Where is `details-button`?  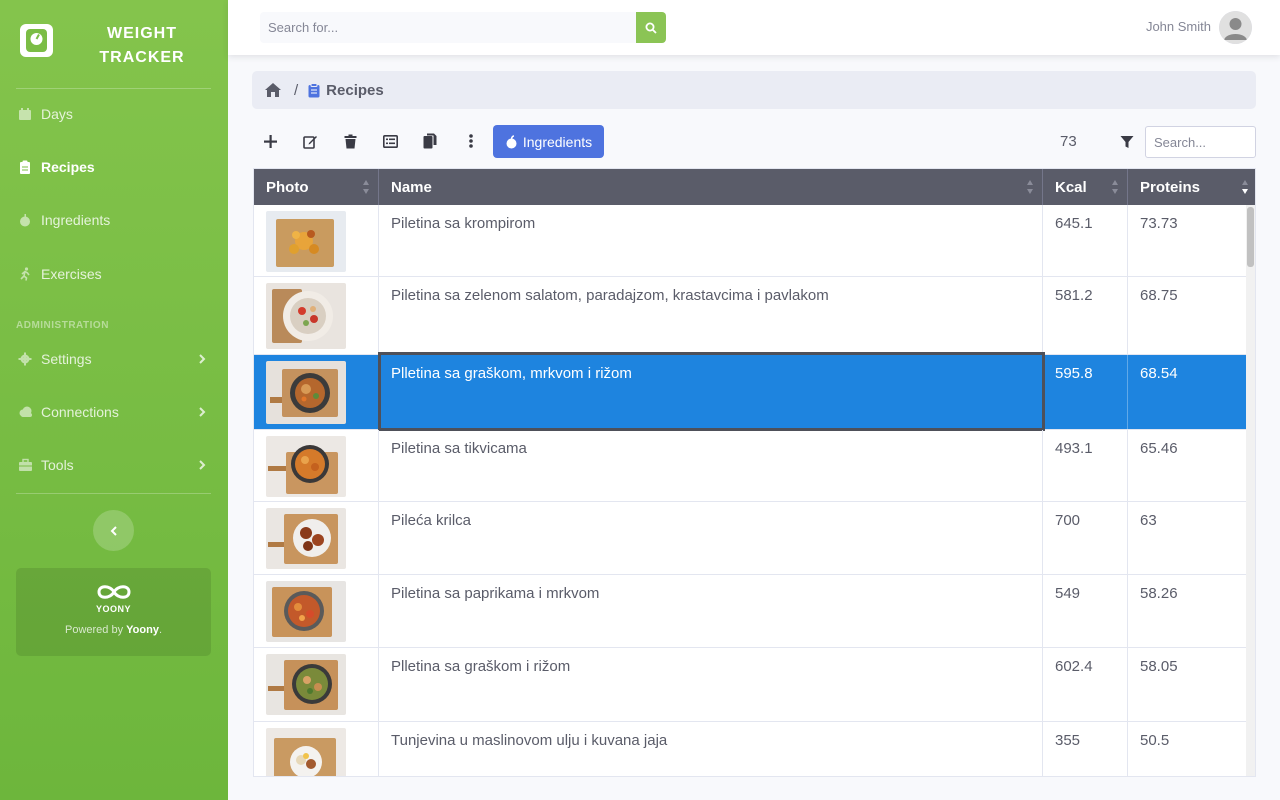 details-button is located at coordinates (390, 141).